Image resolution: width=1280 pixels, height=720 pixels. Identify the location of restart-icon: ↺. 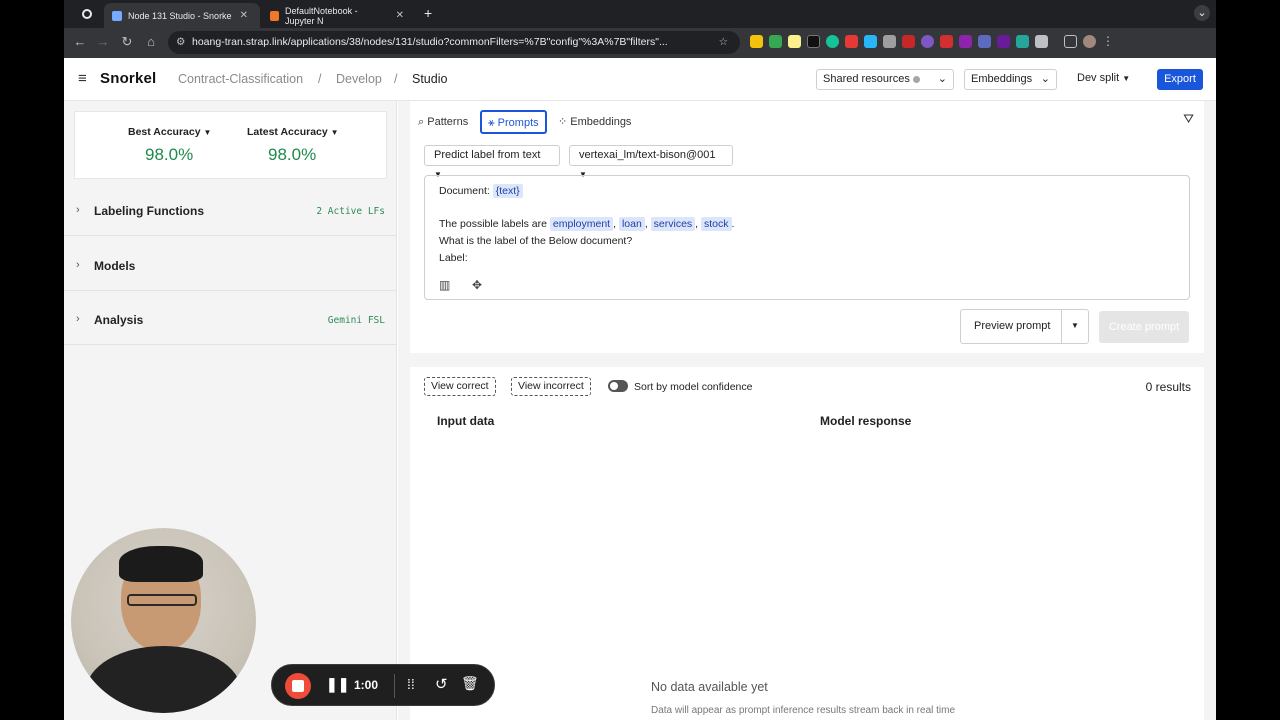
(441, 684).